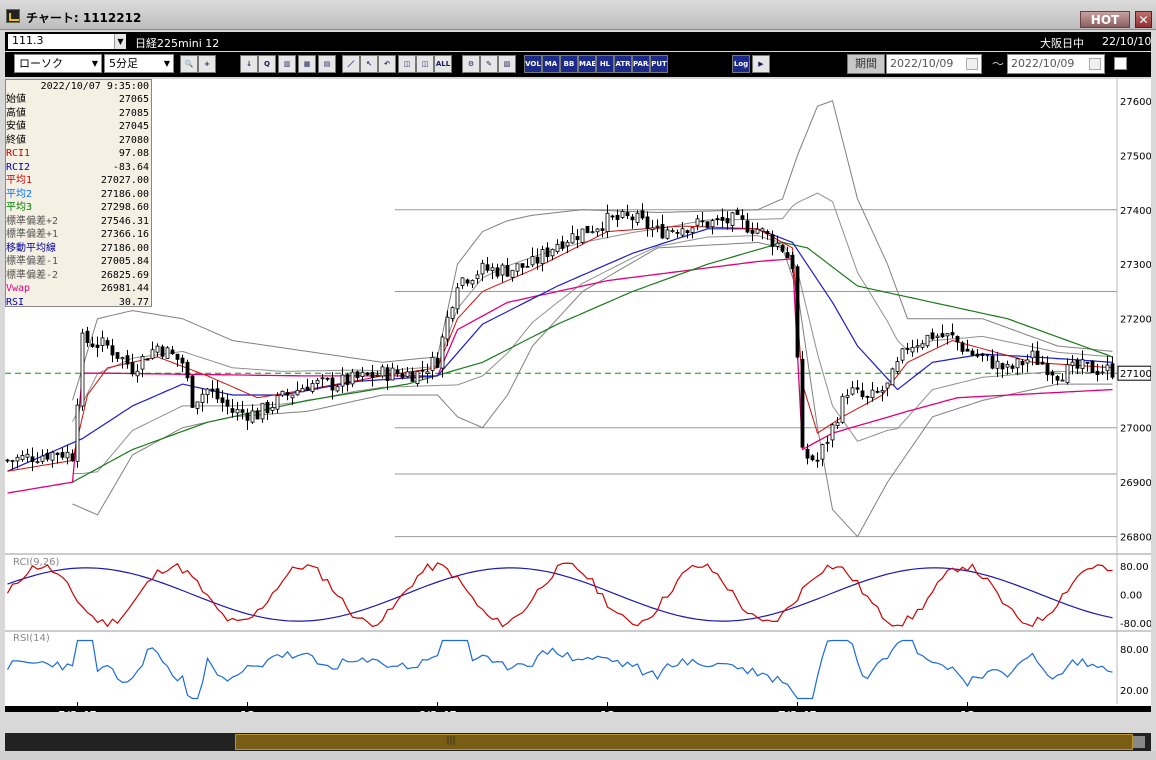  Describe the element at coordinates (451, 741) in the screenshot. I see `scroll-grip-icon: |||` at that location.